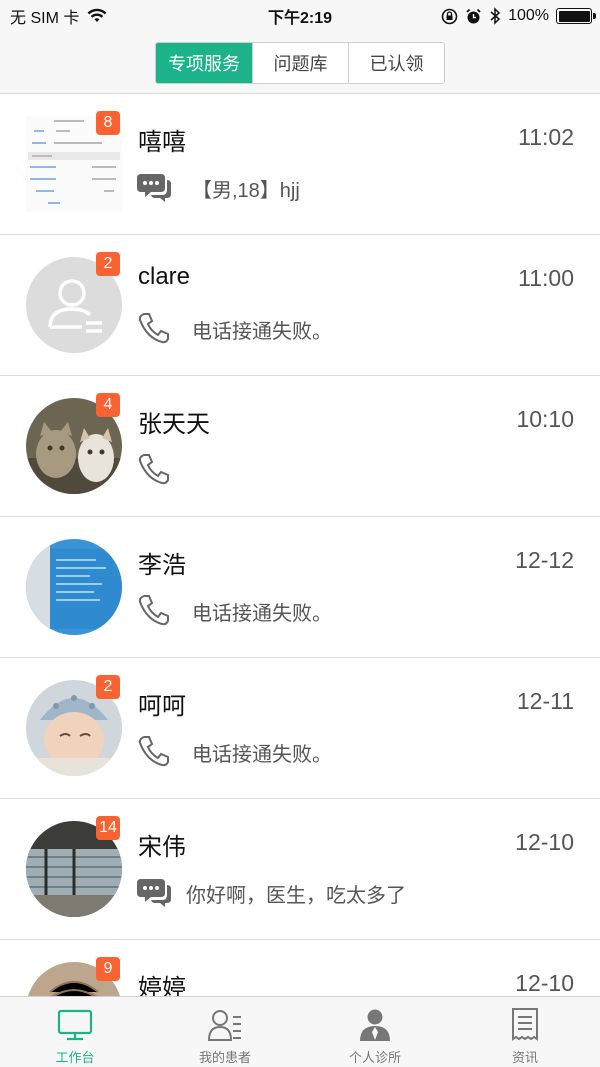 Image resolution: width=600 pixels, height=1067 pixels. What do you see at coordinates (162, 985) in the screenshot?
I see `contact-name: 婷婷` at bounding box center [162, 985].